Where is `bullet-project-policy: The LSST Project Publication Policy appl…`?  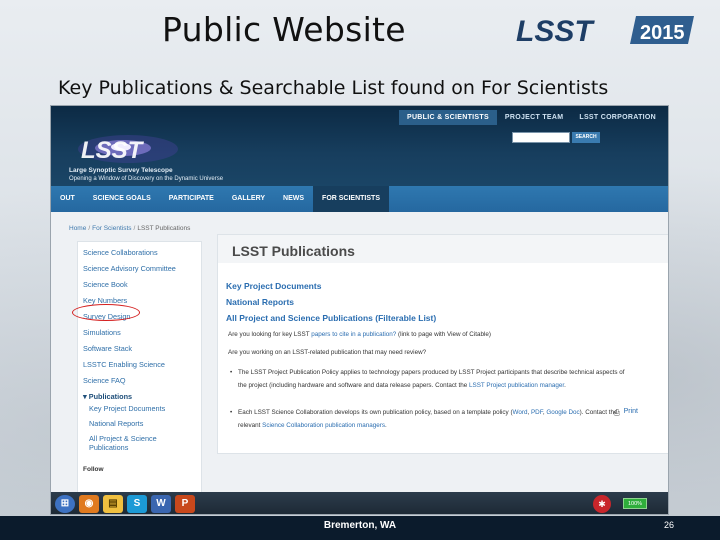
bullet-project-policy: The LSST Project Publication Policy appl… is located at coordinates (430, 379).